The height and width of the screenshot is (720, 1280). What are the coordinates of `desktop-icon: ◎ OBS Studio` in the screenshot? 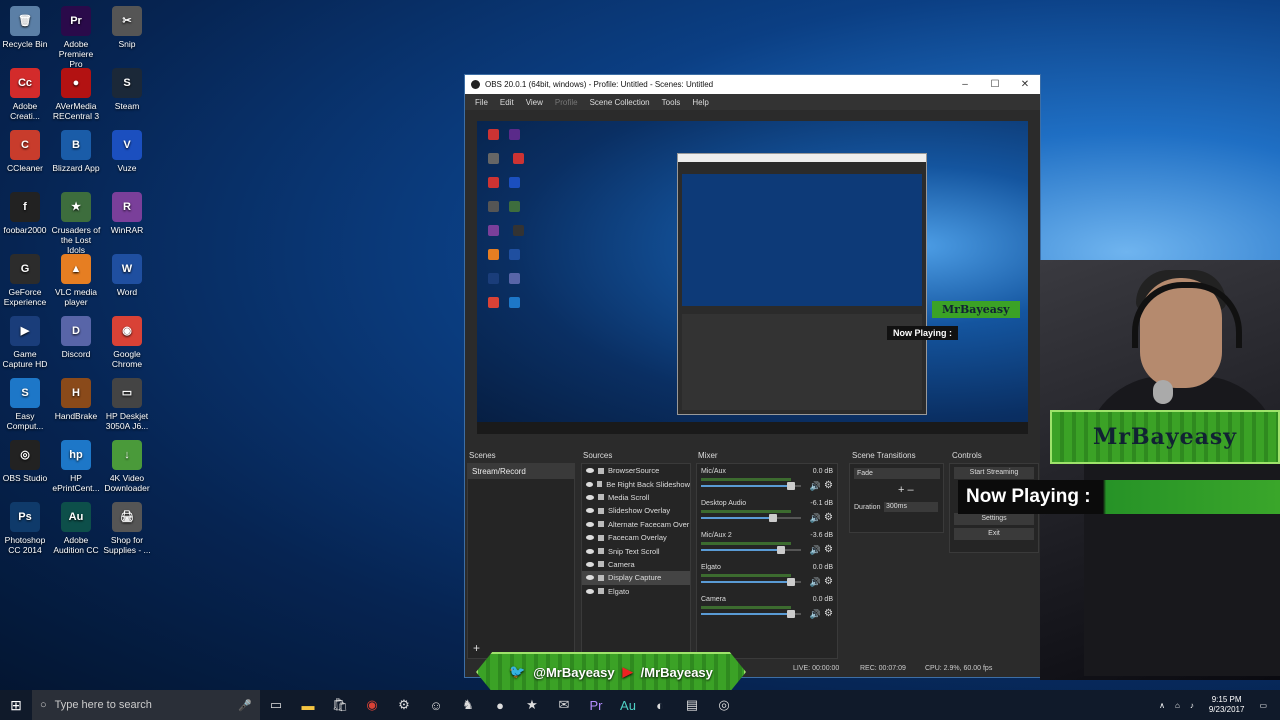 It's located at (25, 461).